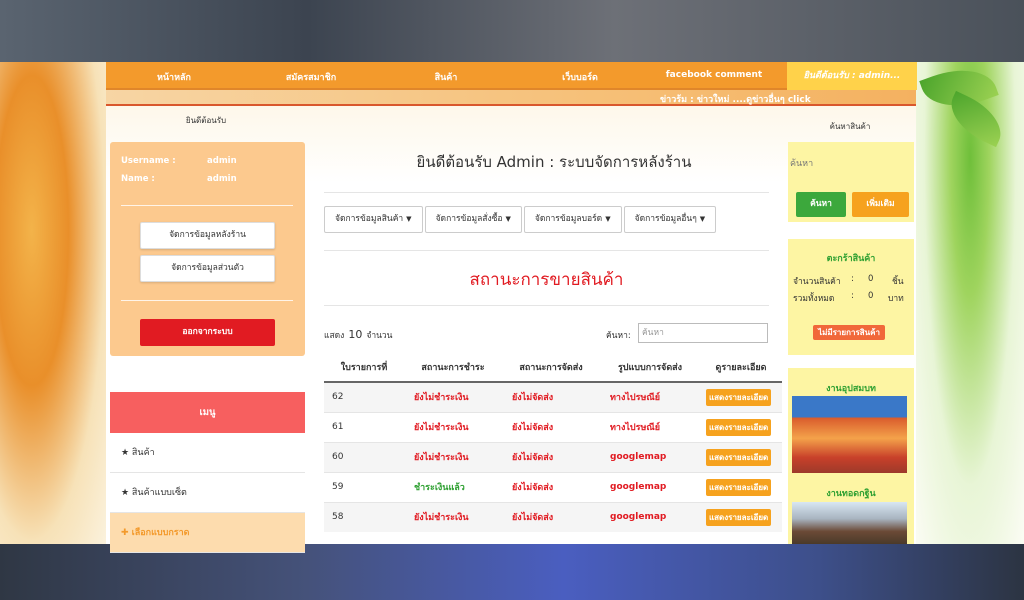 This screenshot has height=600, width=1024. Describe the element at coordinates (871, 279) in the screenshot. I see `cart-qty-value: 0` at that location.